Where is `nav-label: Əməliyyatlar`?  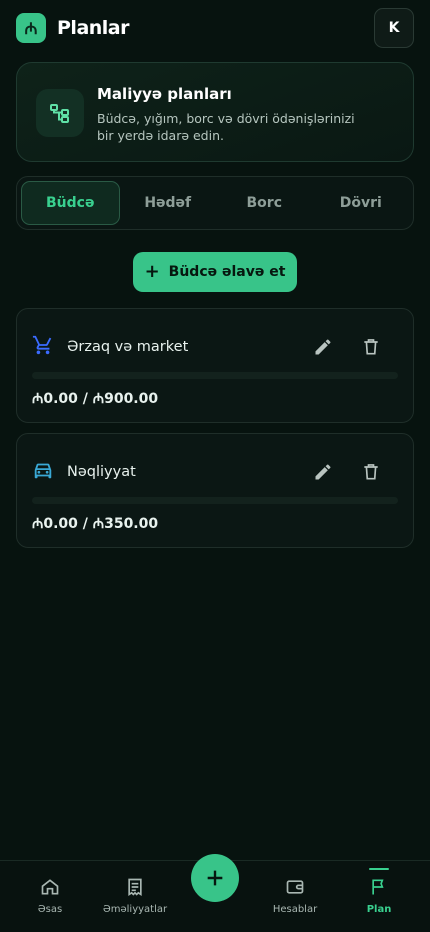
nav-label: Əməliyyatlar is located at coordinates (135, 909).